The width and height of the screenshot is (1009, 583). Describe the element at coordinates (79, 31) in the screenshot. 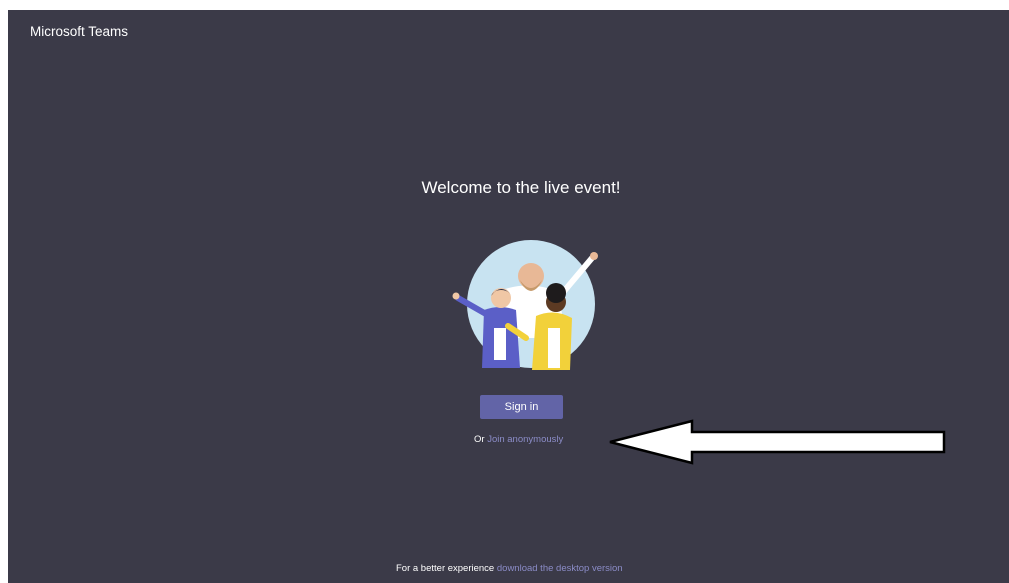

I see `app-title: Microsoft Teams` at that location.